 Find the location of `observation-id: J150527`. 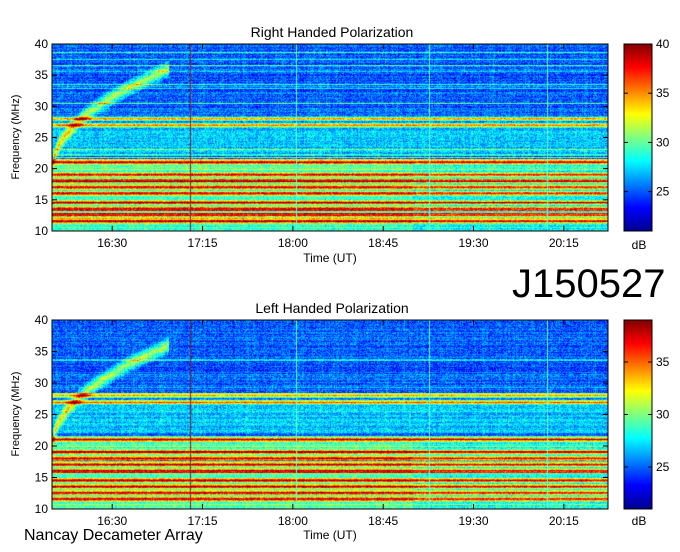

observation-id: J150527 is located at coordinates (589, 284).